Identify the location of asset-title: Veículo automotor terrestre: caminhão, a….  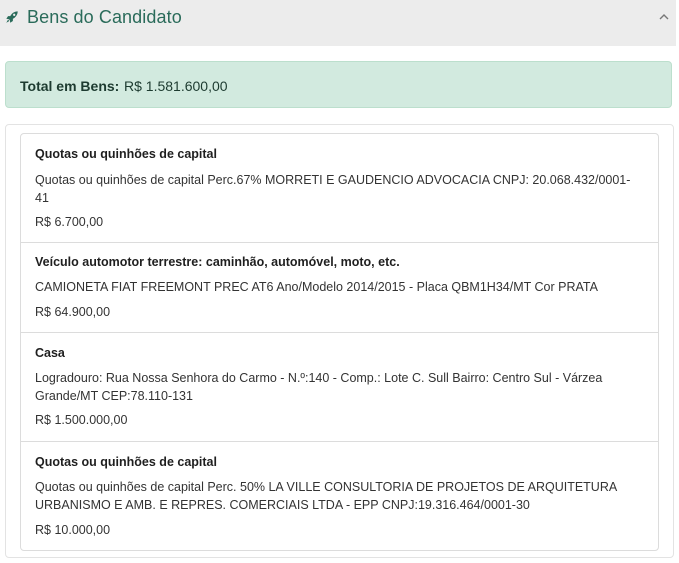
(217, 262).